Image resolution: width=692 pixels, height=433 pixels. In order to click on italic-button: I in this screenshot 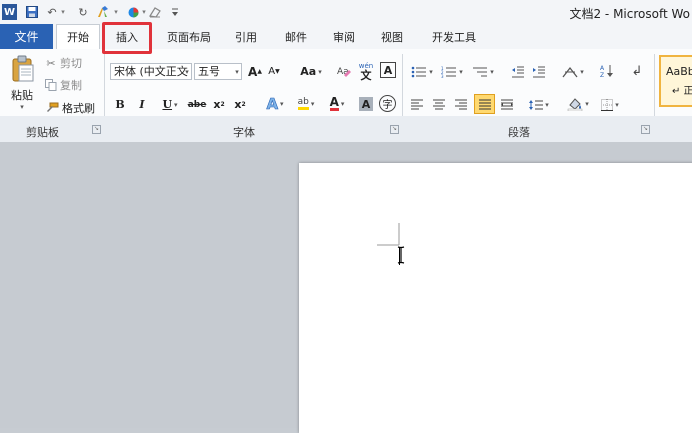, I will do `click(142, 104)`.